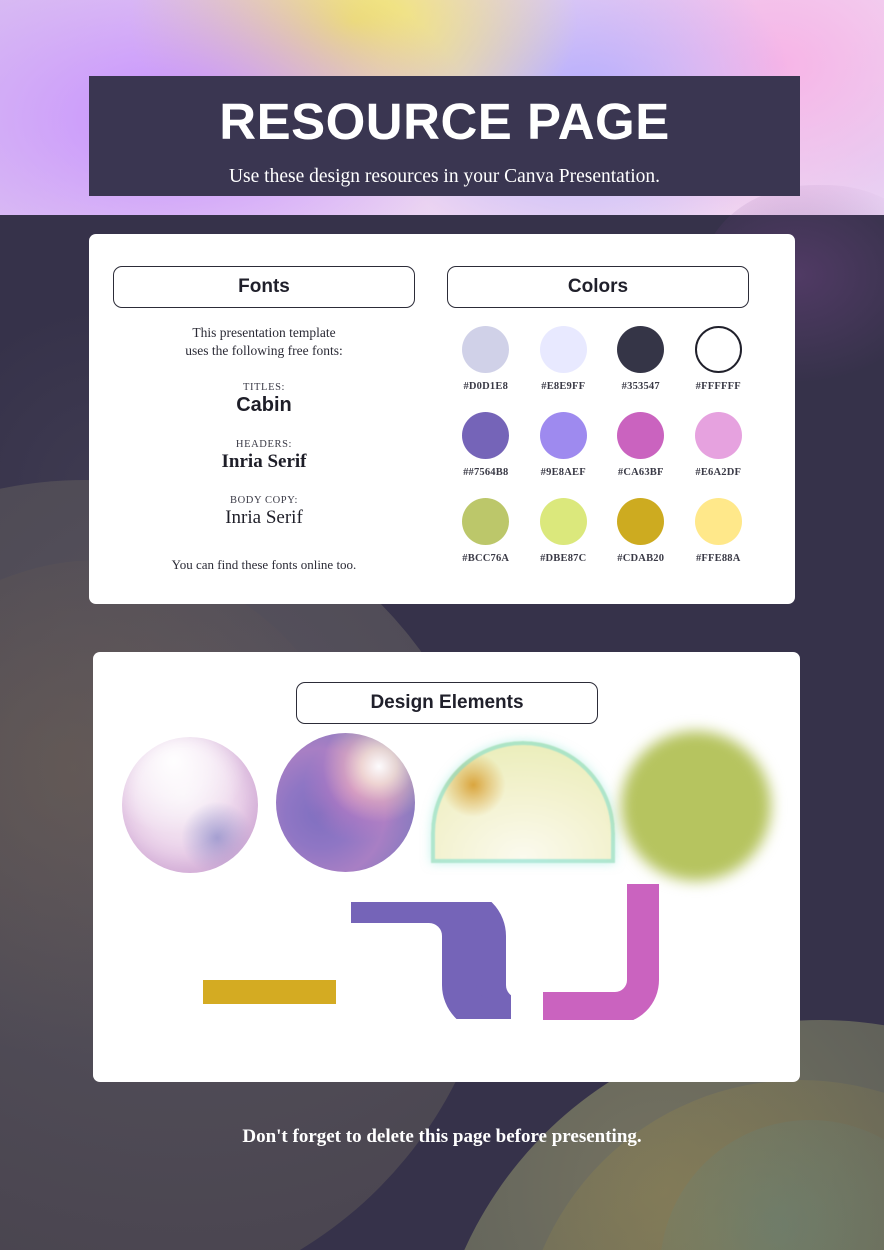 Image resolution: width=884 pixels, height=1250 pixels. I want to click on colors-pill-label: Colors, so click(598, 286).